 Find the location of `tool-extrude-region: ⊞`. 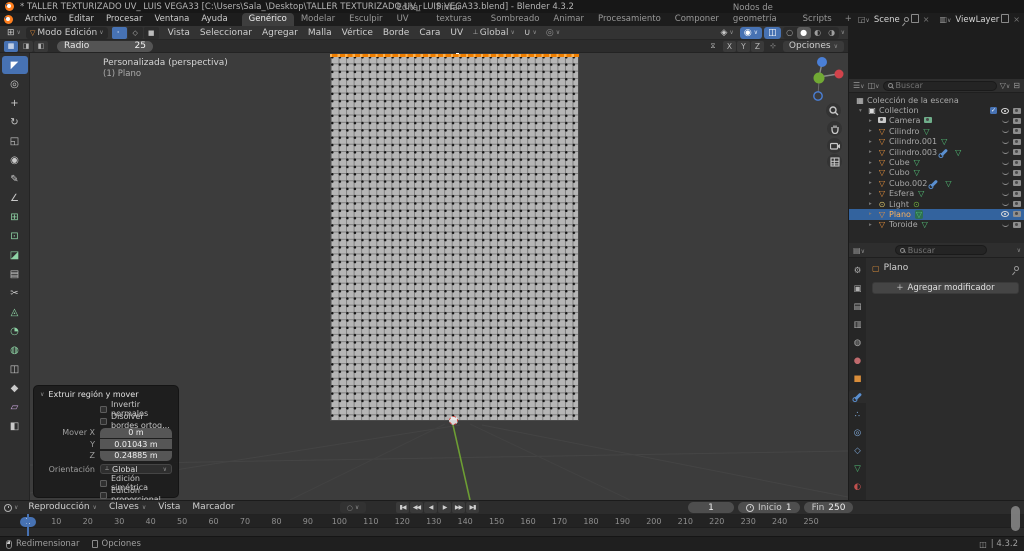

tool-extrude-region: ⊞ is located at coordinates (15, 217).